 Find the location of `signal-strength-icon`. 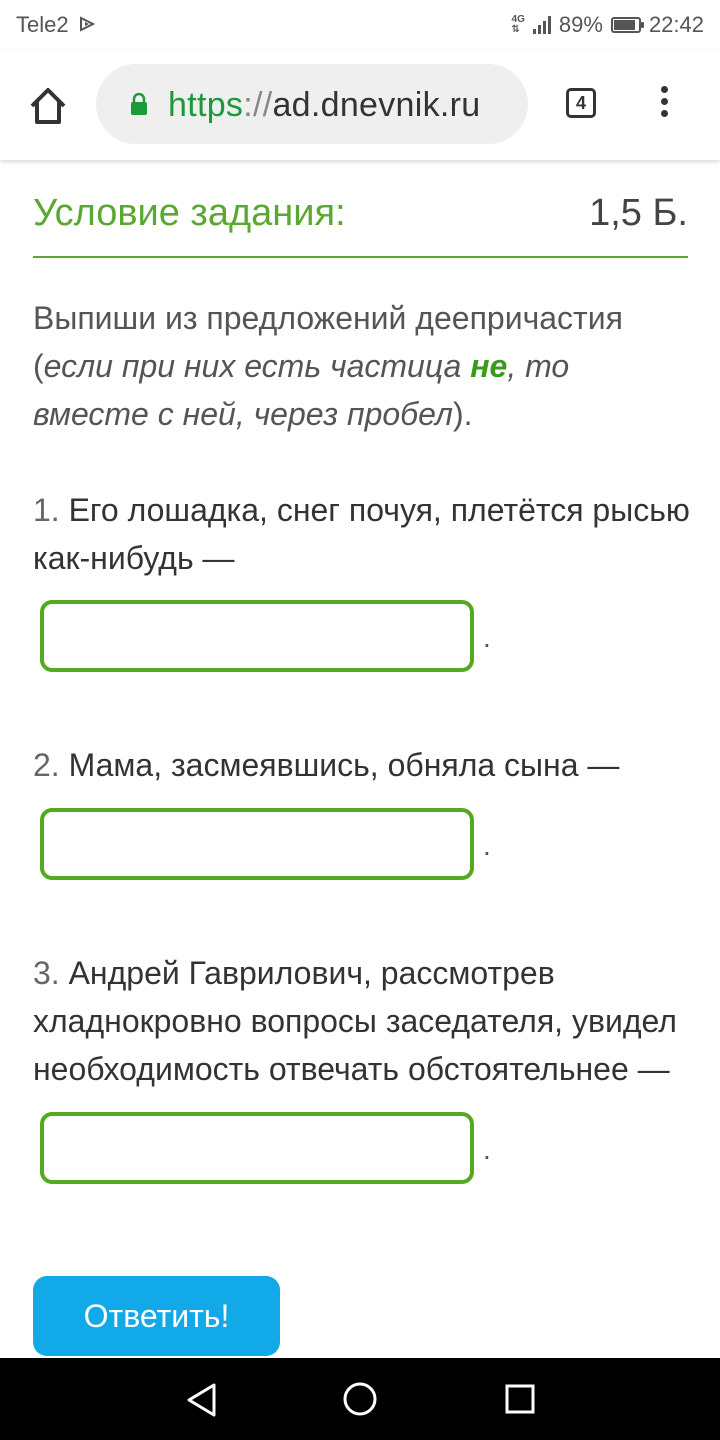

signal-strength-icon is located at coordinates (541, 25).